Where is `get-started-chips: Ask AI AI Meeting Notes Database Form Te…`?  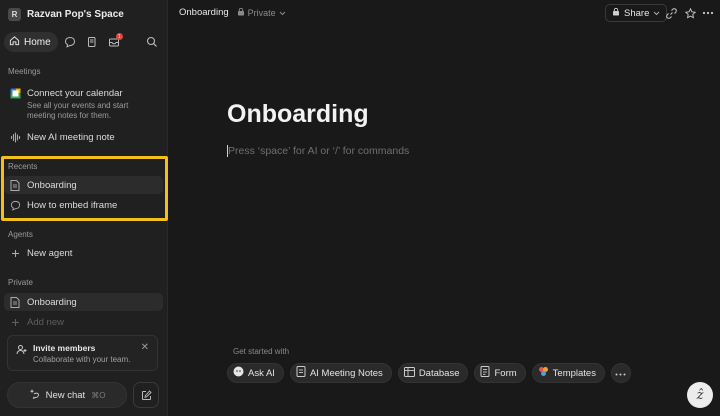
get-started-chips: Ask AI AI Meeting Notes Database Form Te… is located at coordinates (429, 373).